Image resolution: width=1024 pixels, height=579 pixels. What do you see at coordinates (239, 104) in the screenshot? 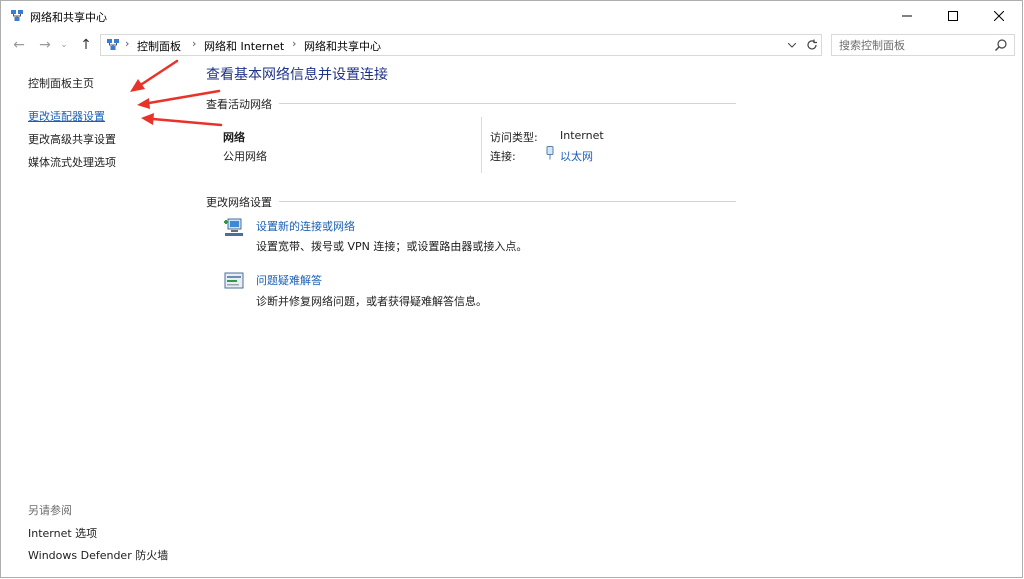
I see `active-networks-heading: 查看活动网络` at bounding box center [239, 104].